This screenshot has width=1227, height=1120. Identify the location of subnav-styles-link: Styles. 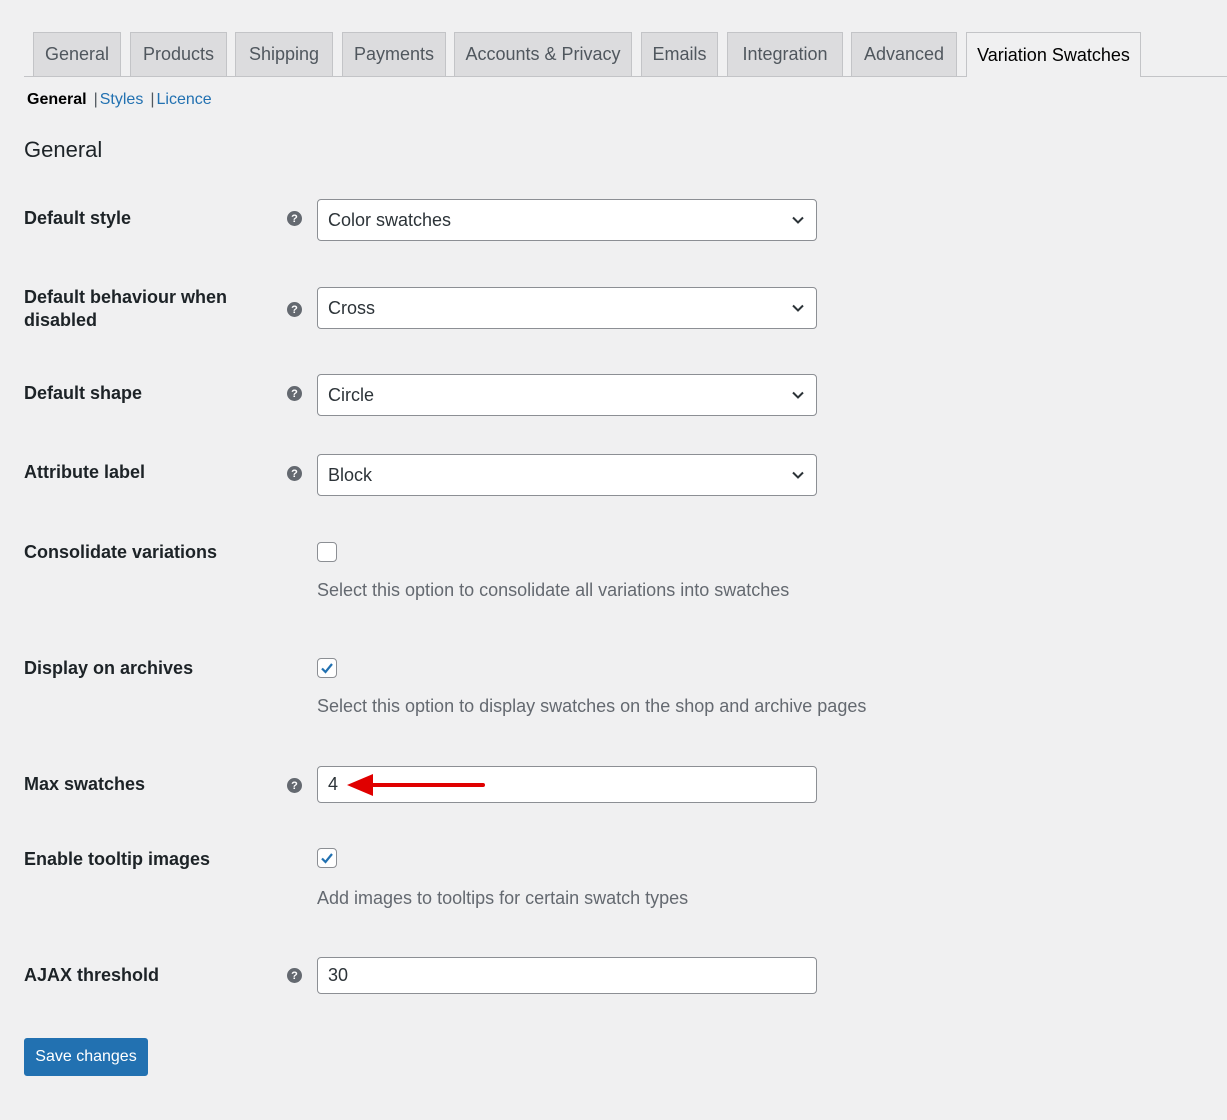
(122, 100).